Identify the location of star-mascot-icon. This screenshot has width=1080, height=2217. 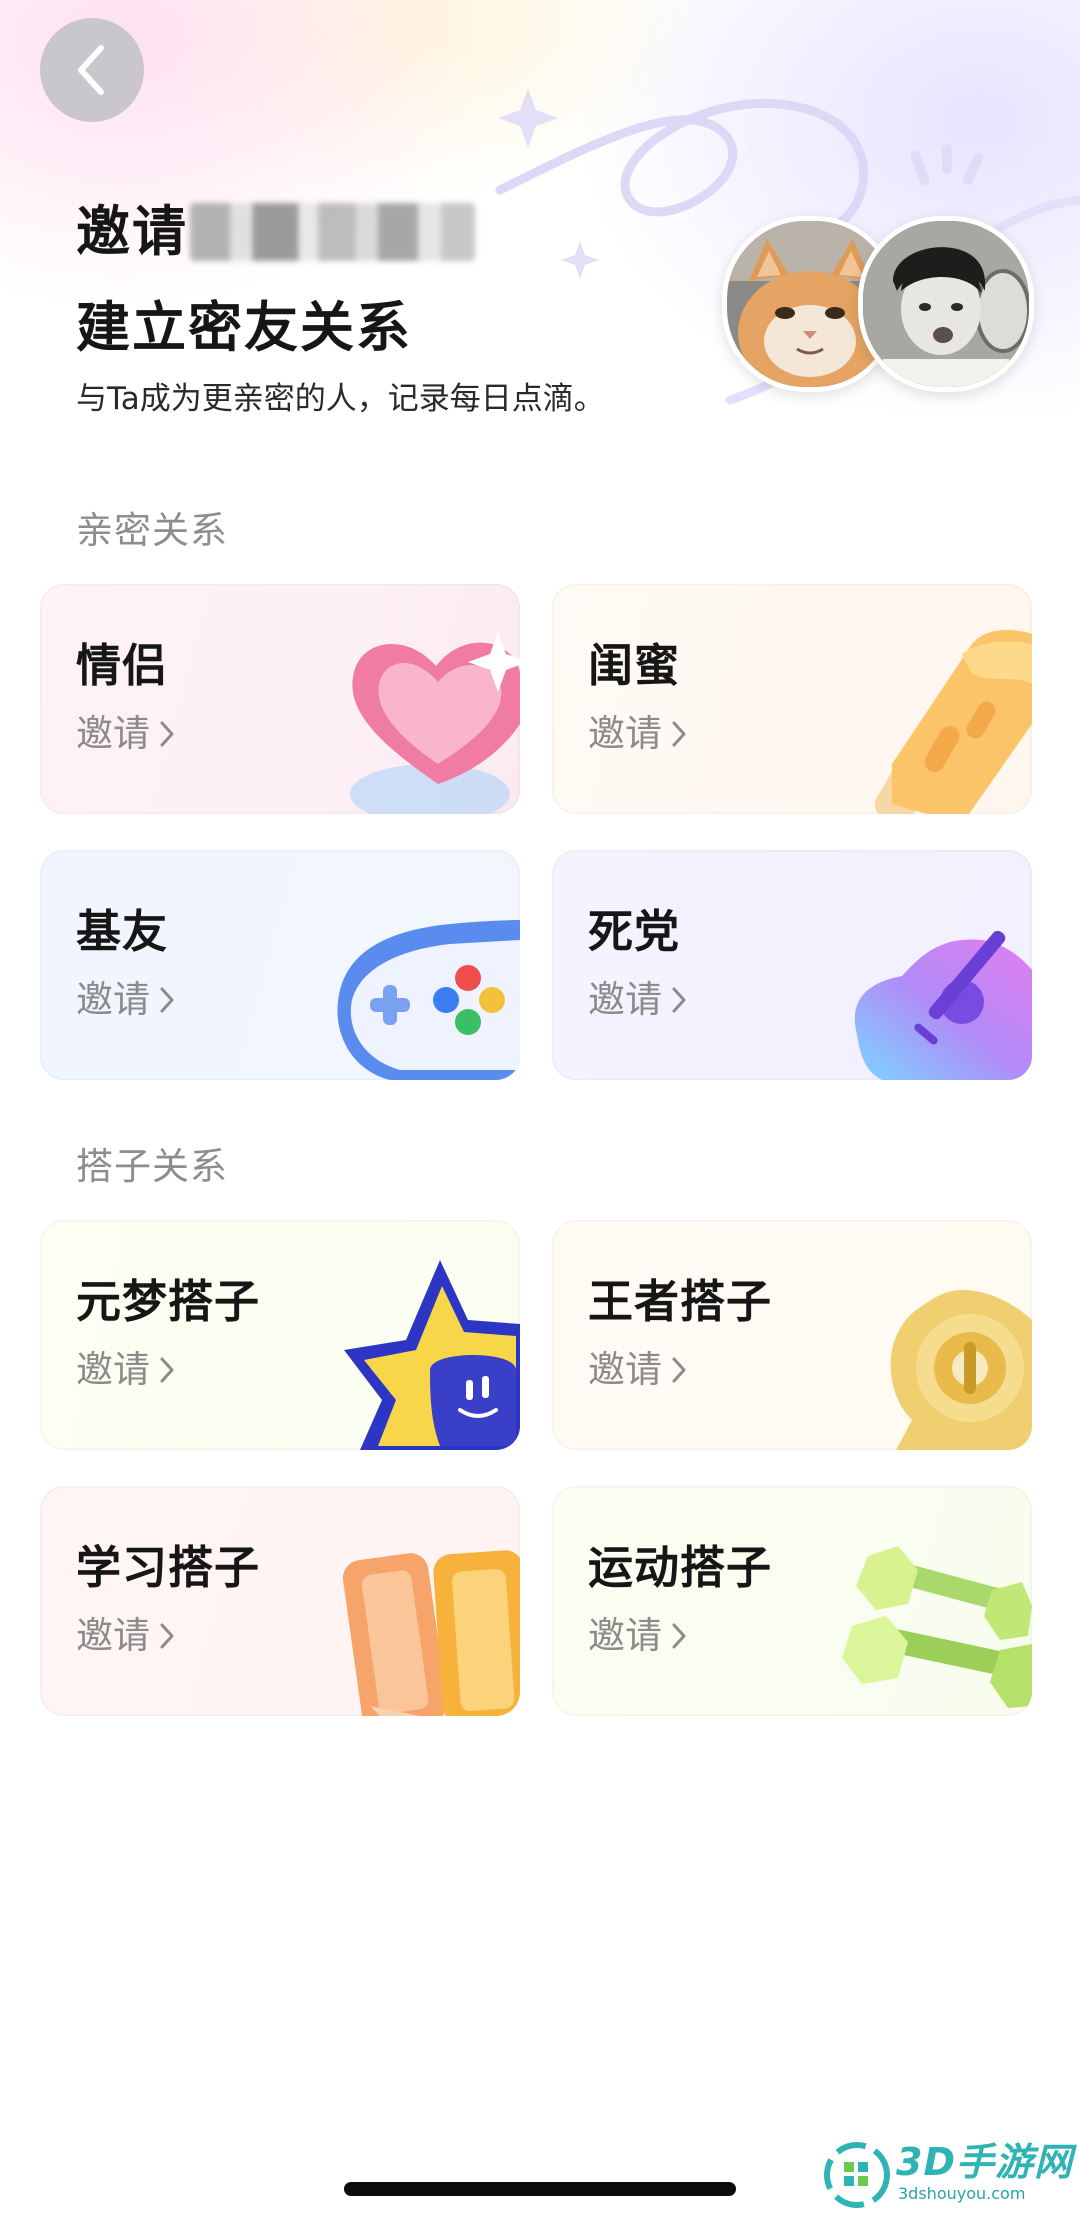
(432, 1355).